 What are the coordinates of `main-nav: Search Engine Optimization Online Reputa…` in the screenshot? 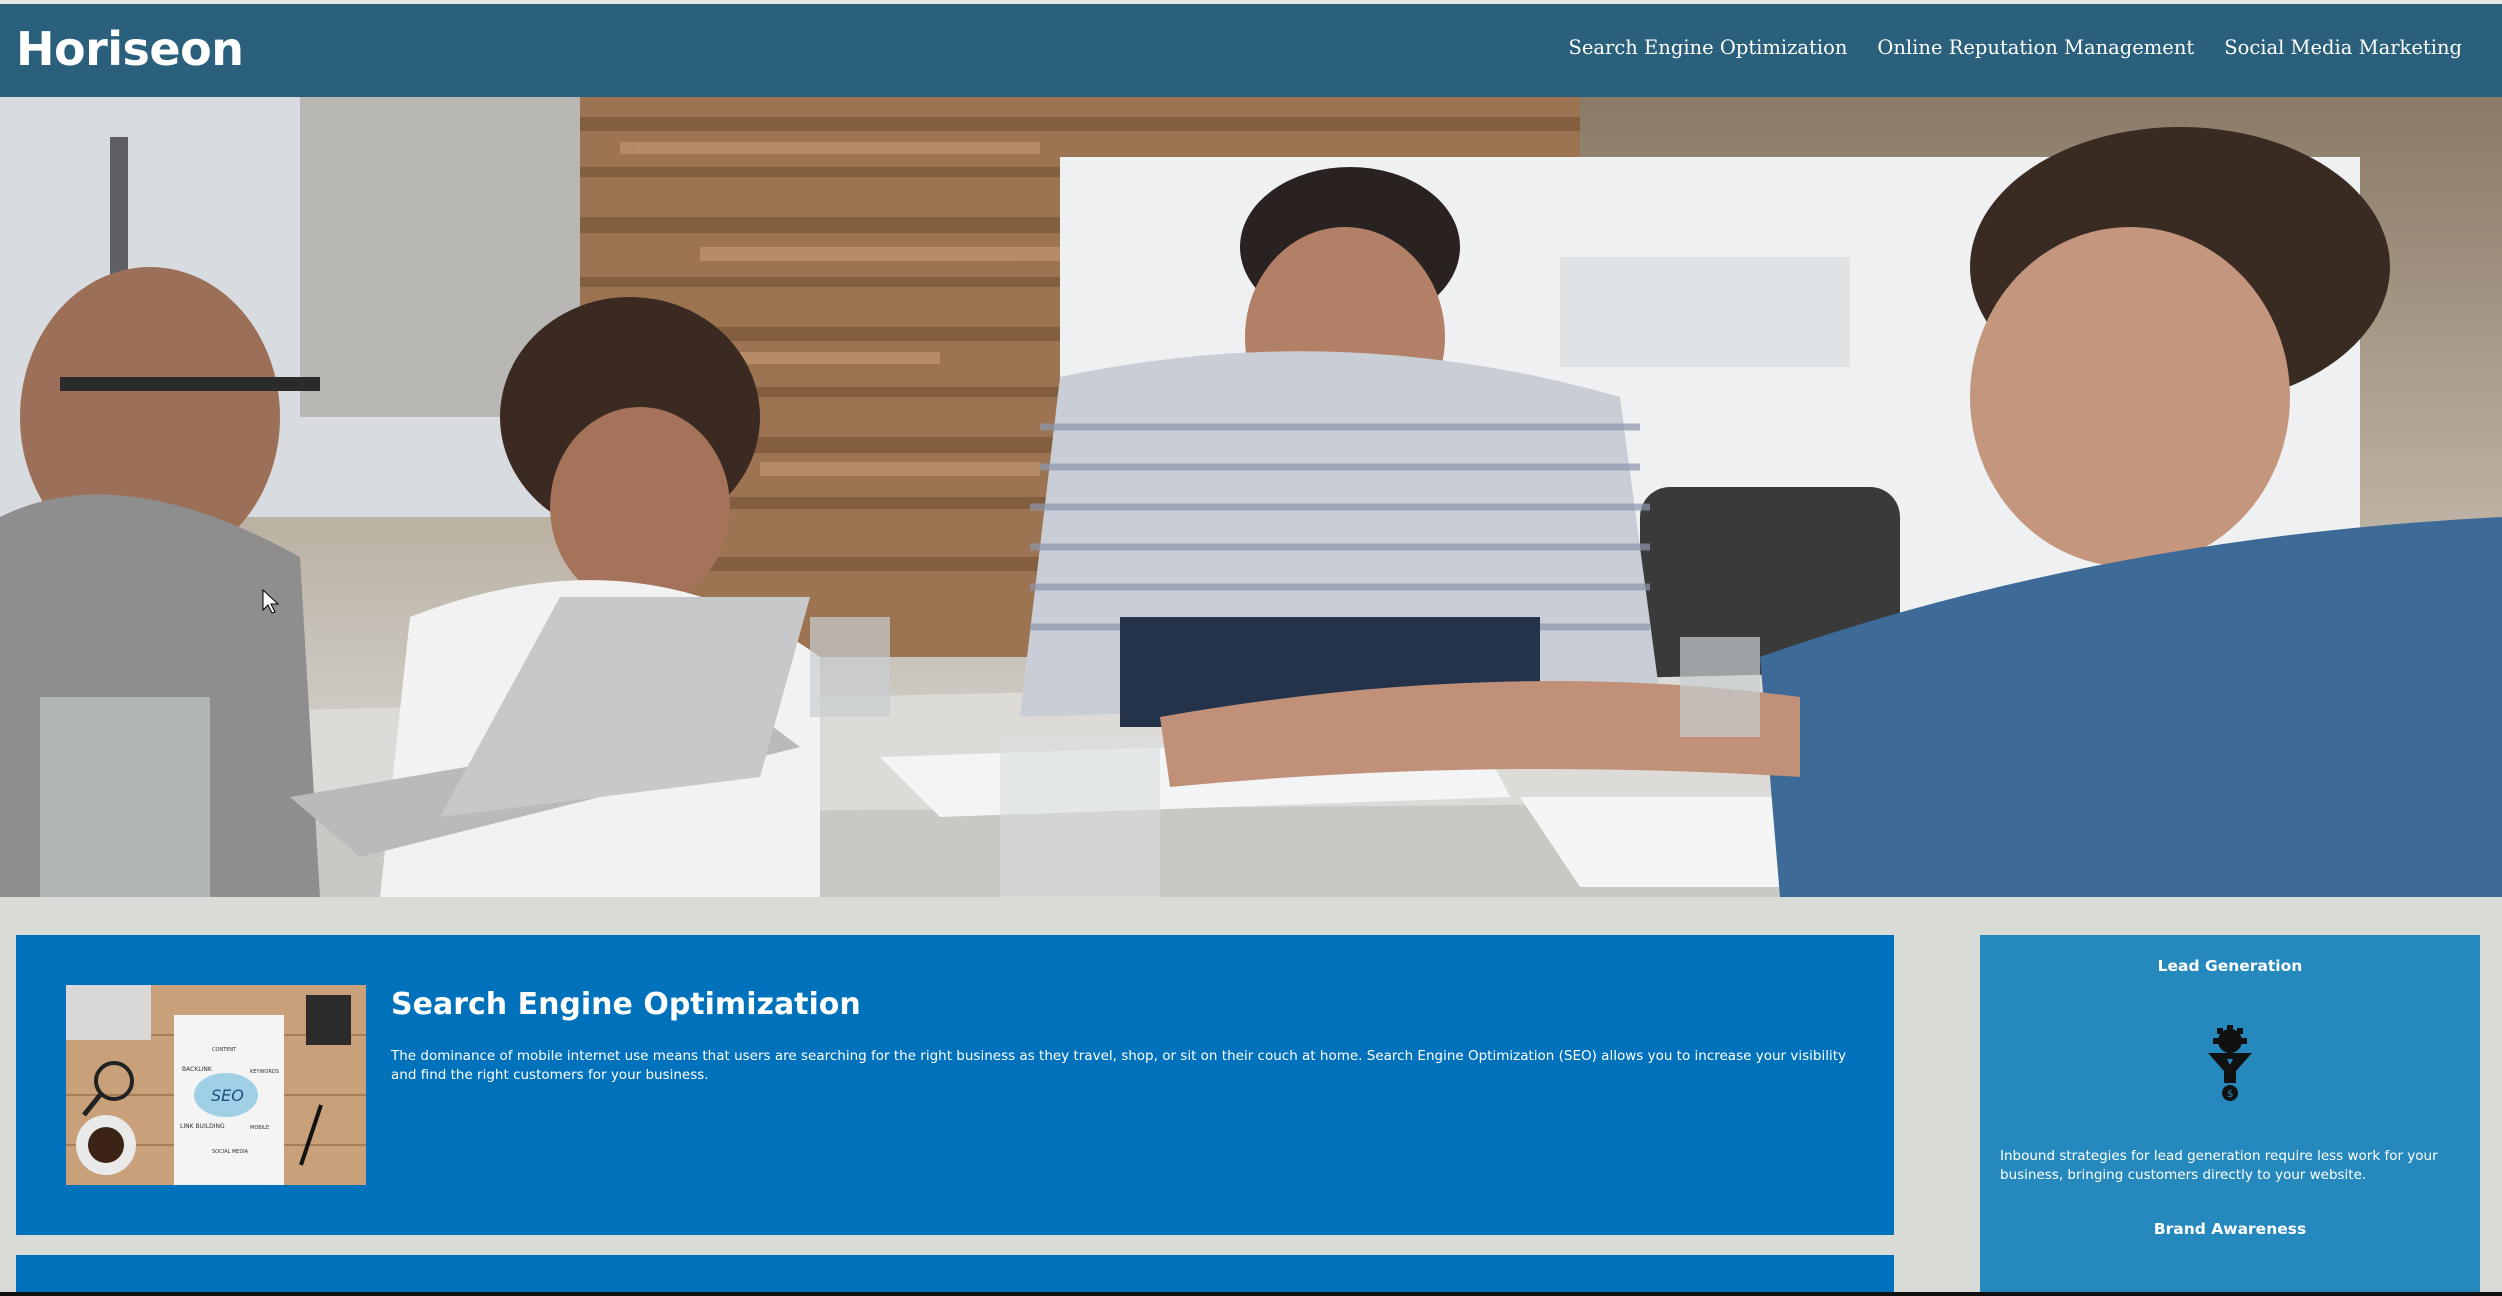 It's located at (2015, 47).